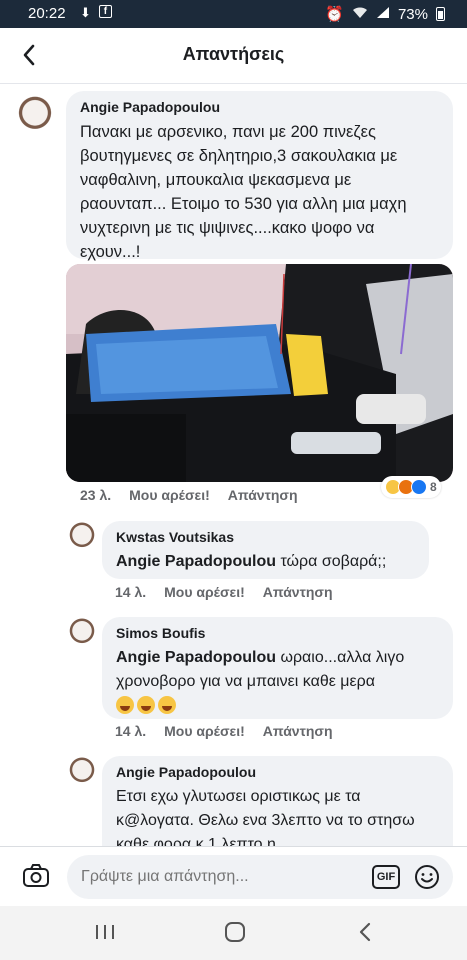  Describe the element at coordinates (85, 12) in the screenshot. I see `download-icon: ⬇` at that location.